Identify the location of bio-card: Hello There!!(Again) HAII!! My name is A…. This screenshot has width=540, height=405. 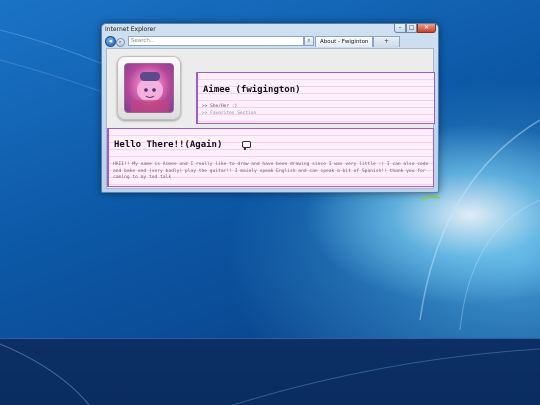
(270, 157).